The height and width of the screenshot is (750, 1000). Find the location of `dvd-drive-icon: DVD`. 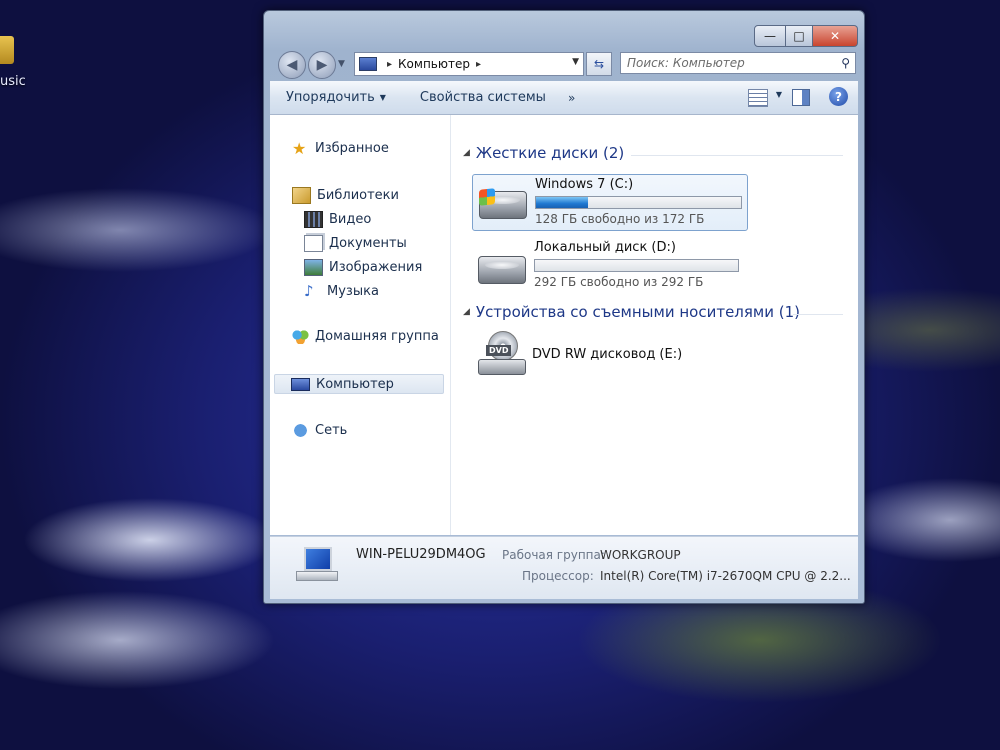

dvd-drive-icon: DVD is located at coordinates (502, 353).